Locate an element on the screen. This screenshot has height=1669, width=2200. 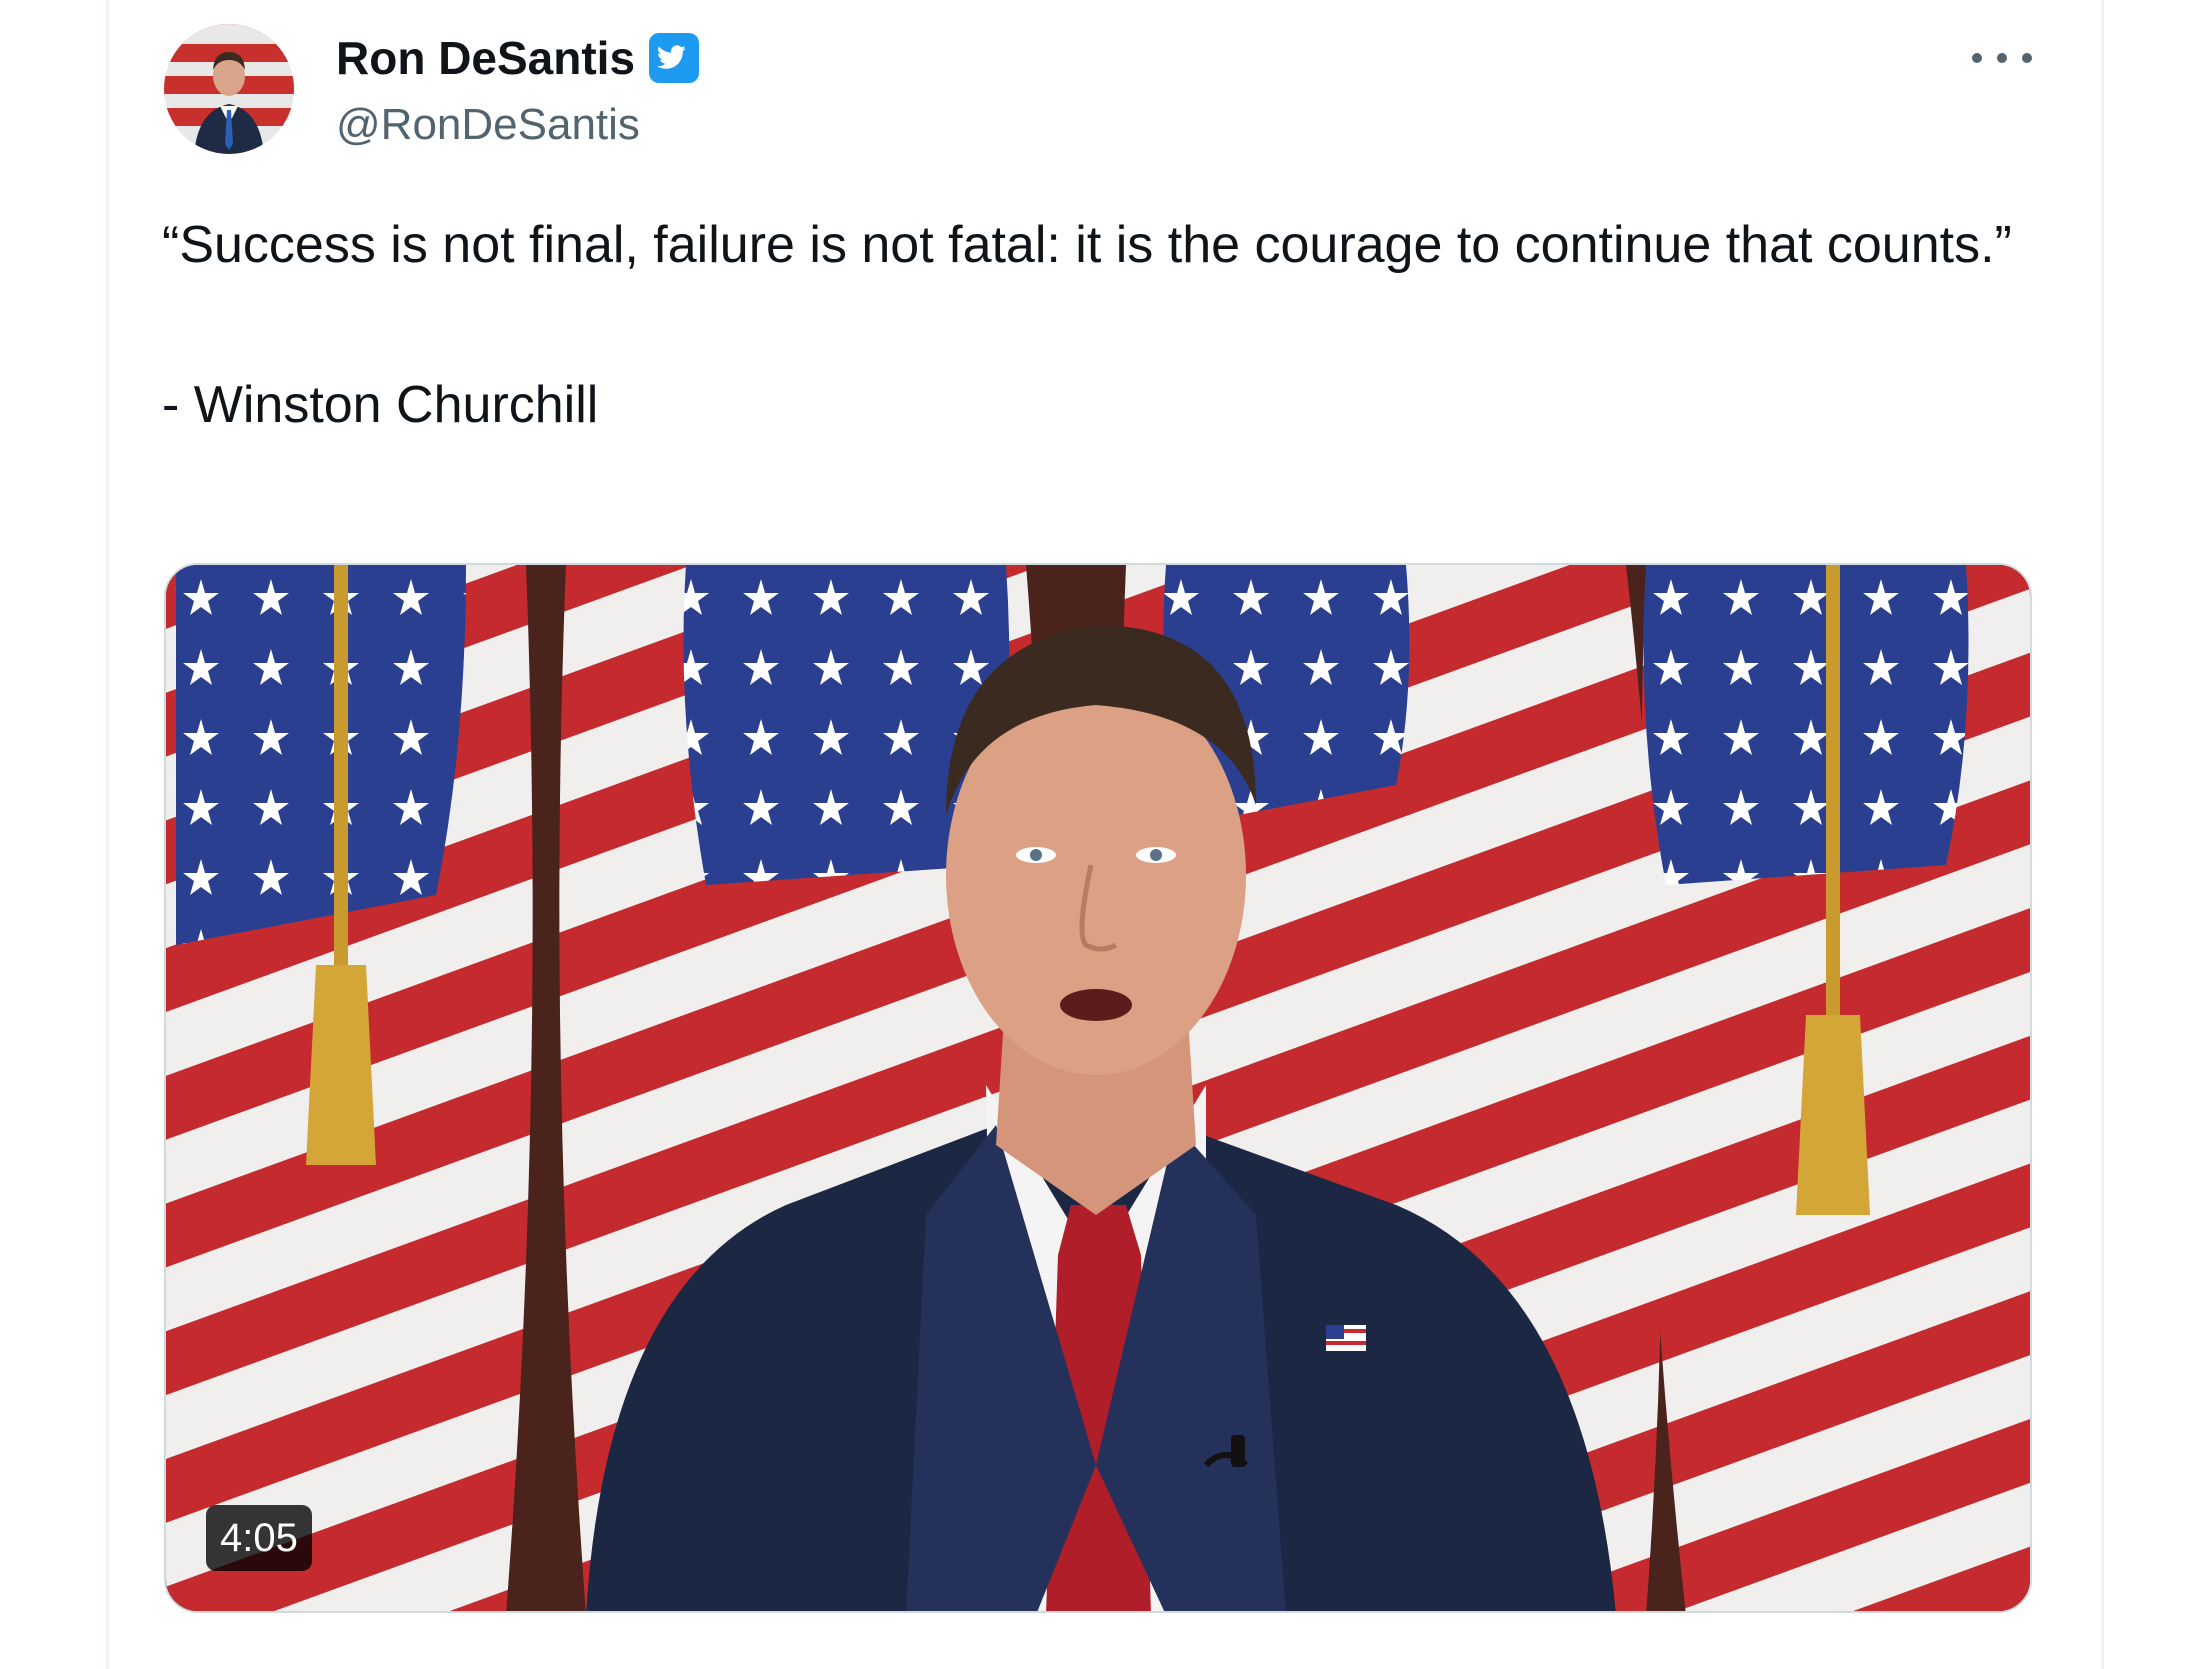
avatar is located at coordinates (229, 89).